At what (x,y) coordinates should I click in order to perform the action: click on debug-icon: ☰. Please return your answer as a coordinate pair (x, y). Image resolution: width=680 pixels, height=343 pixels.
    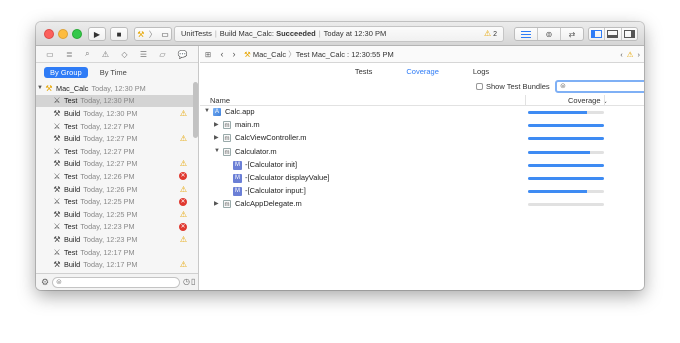
    Looking at the image, I should click on (143, 54).